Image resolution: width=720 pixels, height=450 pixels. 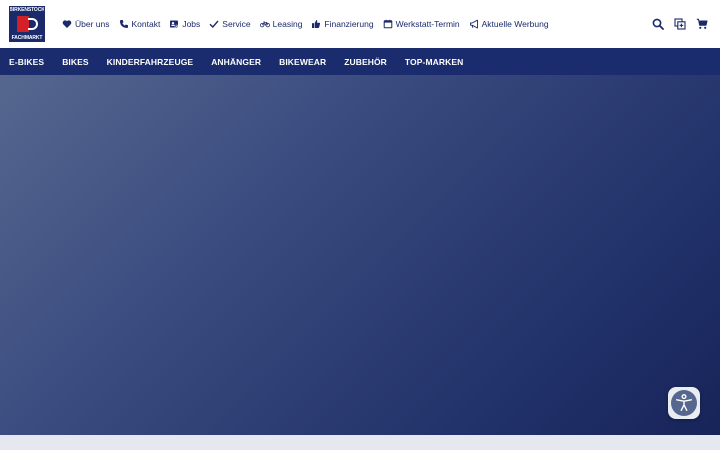 I want to click on accessibility-button, so click(x=684, y=403).